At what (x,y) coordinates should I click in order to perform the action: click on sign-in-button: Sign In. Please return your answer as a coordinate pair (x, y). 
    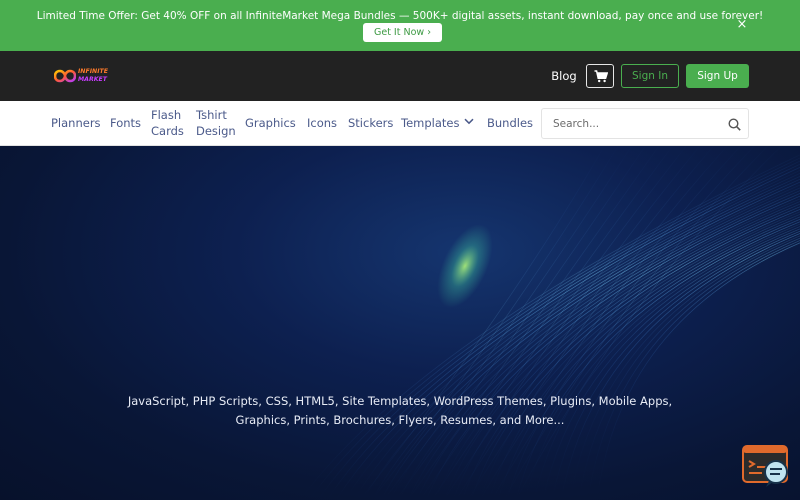
    Looking at the image, I should click on (650, 76).